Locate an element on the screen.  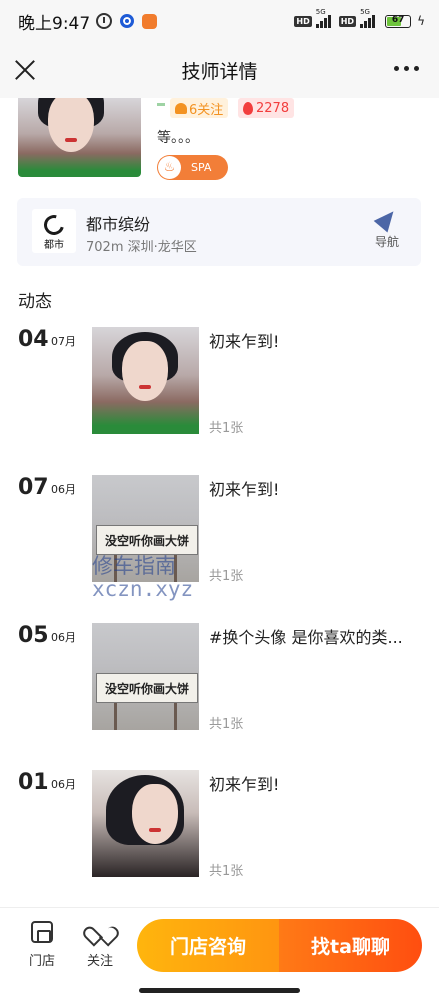
page-title: 技师详情 is located at coordinates (219, 71).